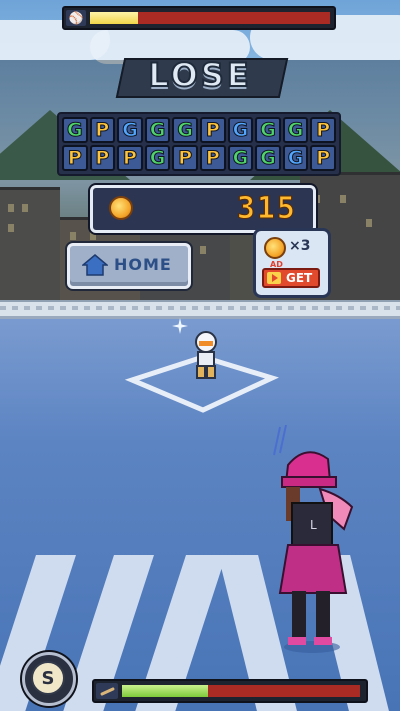 The width and height of the screenshot is (400, 711). I want to click on bottom-bar-fill, so click(165, 691).